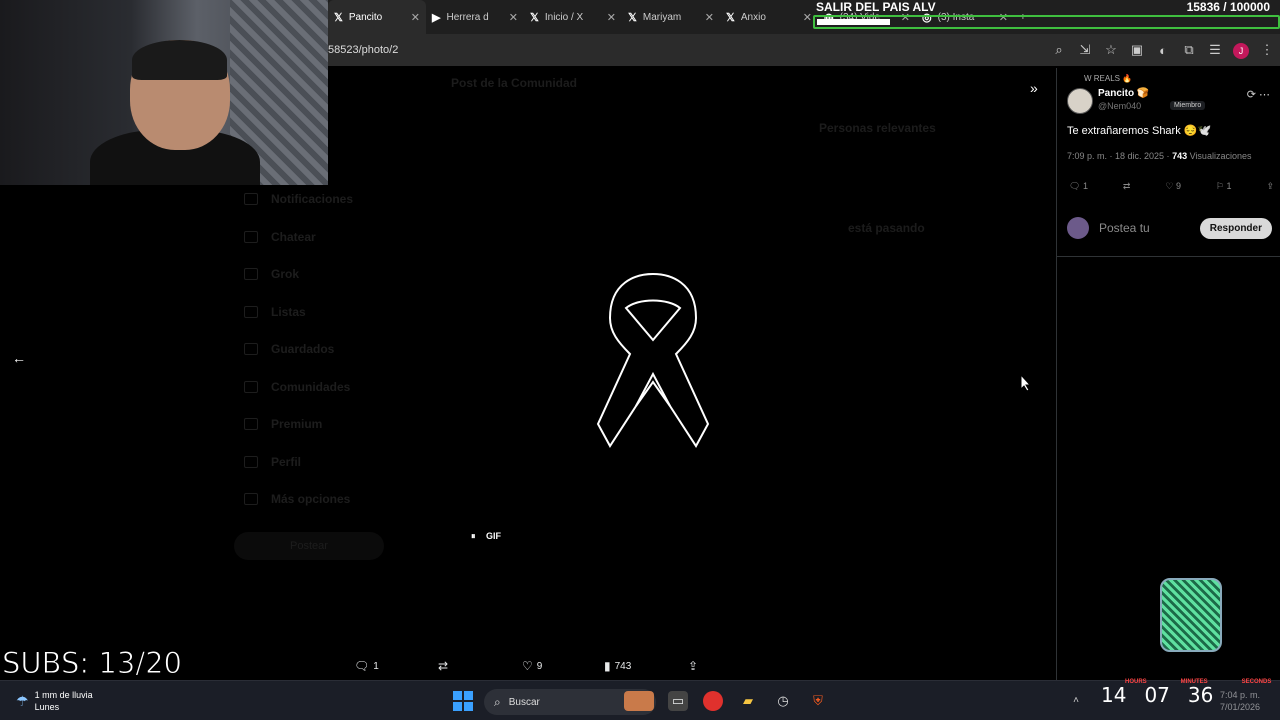 The height and width of the screenshot is (720, 1280). I want to click on rp-reply-button: 🗨 1, so click(1078, 186).